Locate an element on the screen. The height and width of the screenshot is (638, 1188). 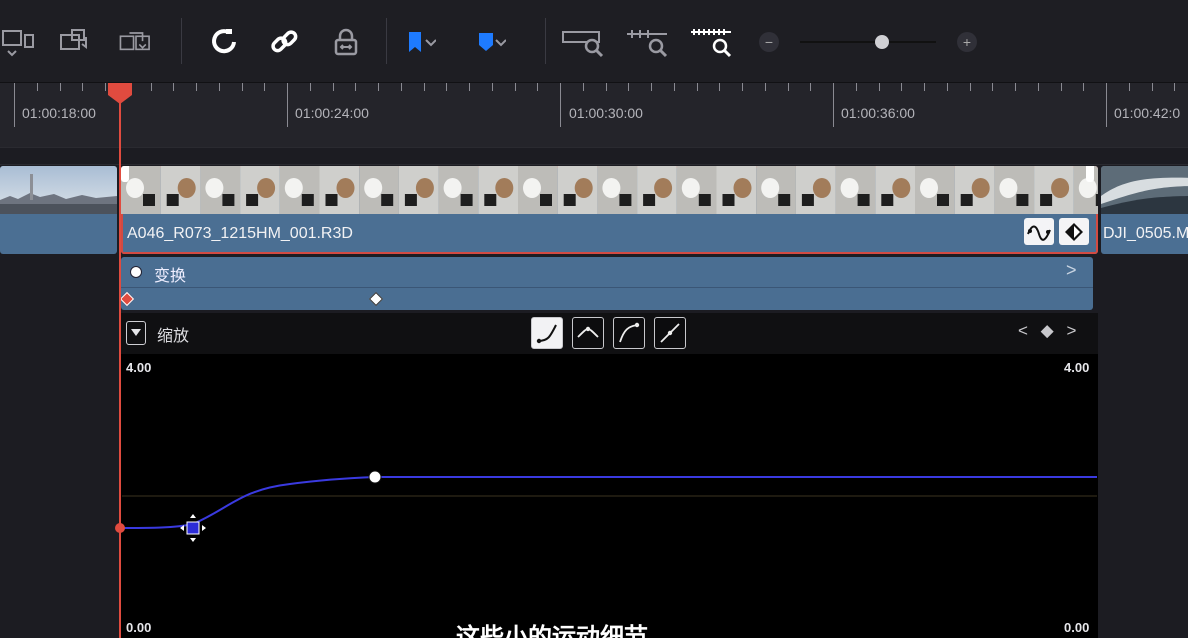
playhead-handle is located at coordinates (120, 94).